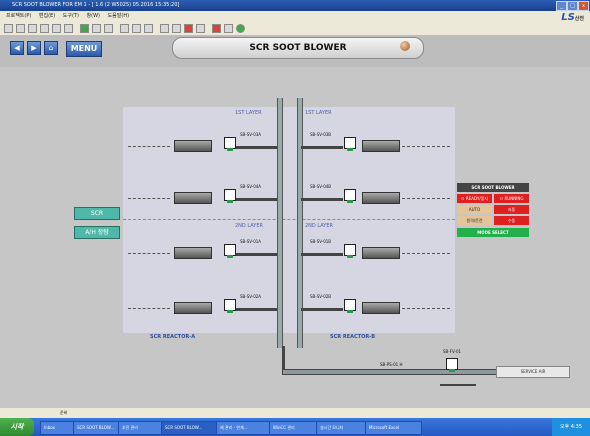  I want to click on lance-b3, so click(426, 254).